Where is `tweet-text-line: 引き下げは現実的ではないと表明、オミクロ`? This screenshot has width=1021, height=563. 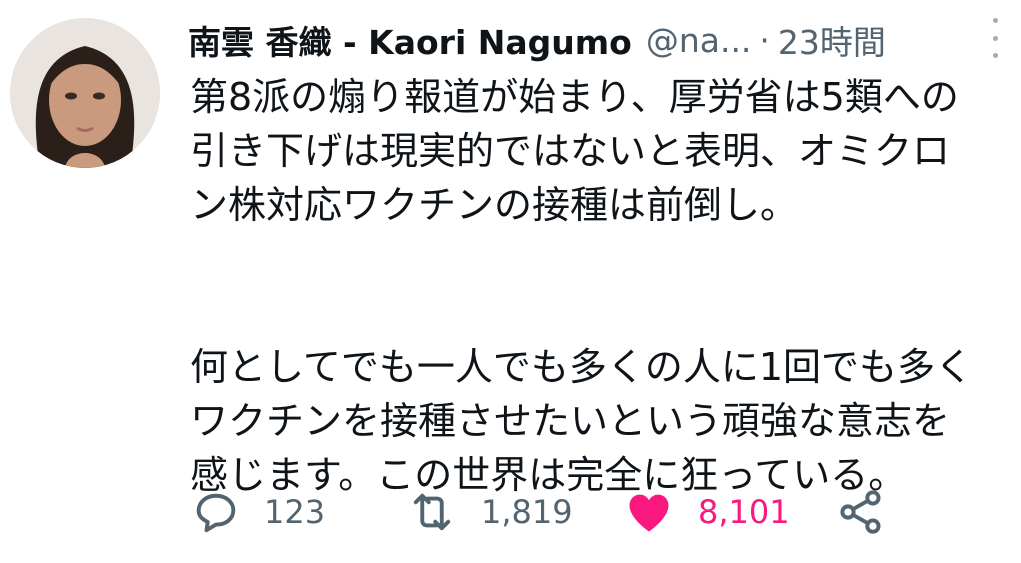 tweet-text-line: 引き下げは現実的ではないと表明、オミクロ is located at coordinates (570, 151).